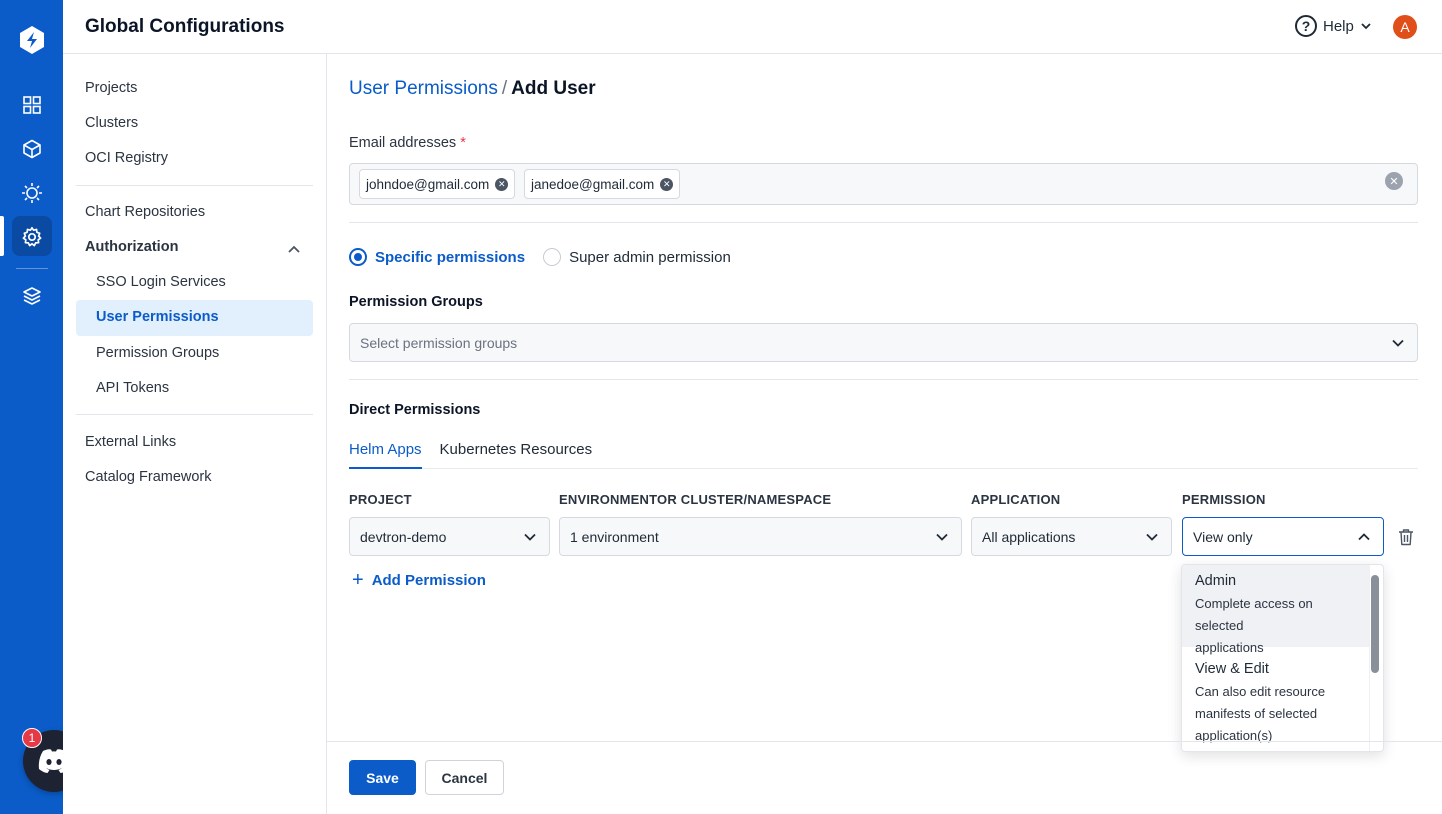 The image size is (1442, 814). I want to click on email-chip-label: johndoe@gmail.com, so click(428, 184).